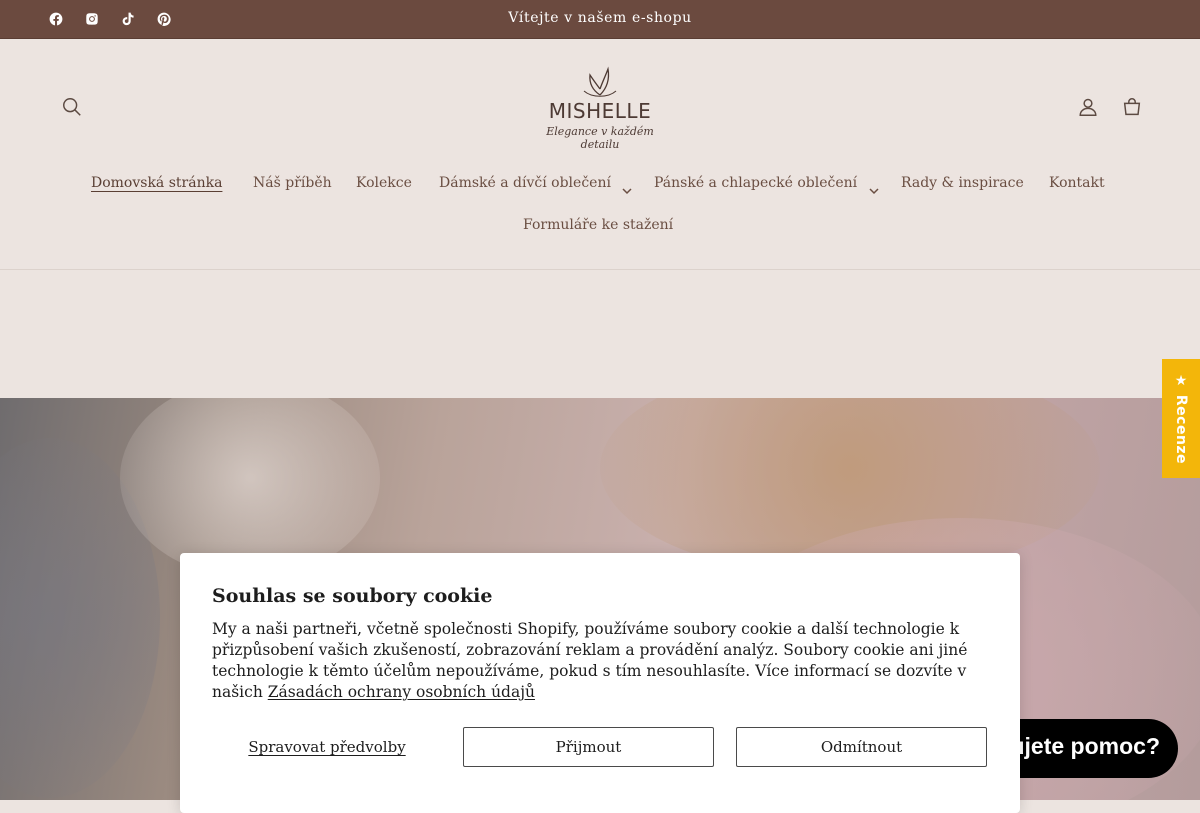  What do you see at coordinates (525, 183) in the screenshot?
I see `nav-item-womens: Dámské a dívčí oblečení` at bounding box center [525, 183].